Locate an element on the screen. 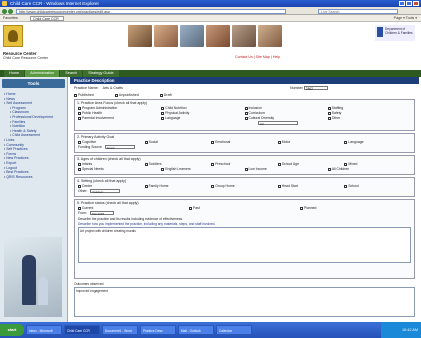 This screenshot has width=421, height=338. setting-option: School is located at coordinates (377, 186).